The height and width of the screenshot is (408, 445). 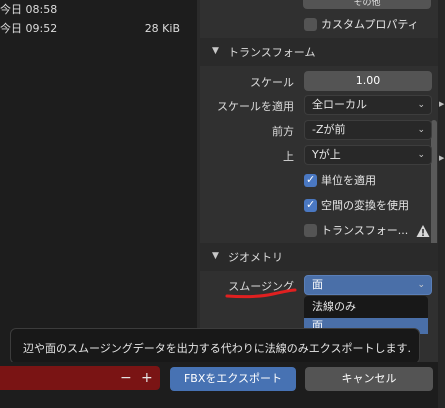 What do you see at coordinates (348, 180) in the screenshot?
I see `checkbox-label: 単位を適用` at bounding box center [348, 180].